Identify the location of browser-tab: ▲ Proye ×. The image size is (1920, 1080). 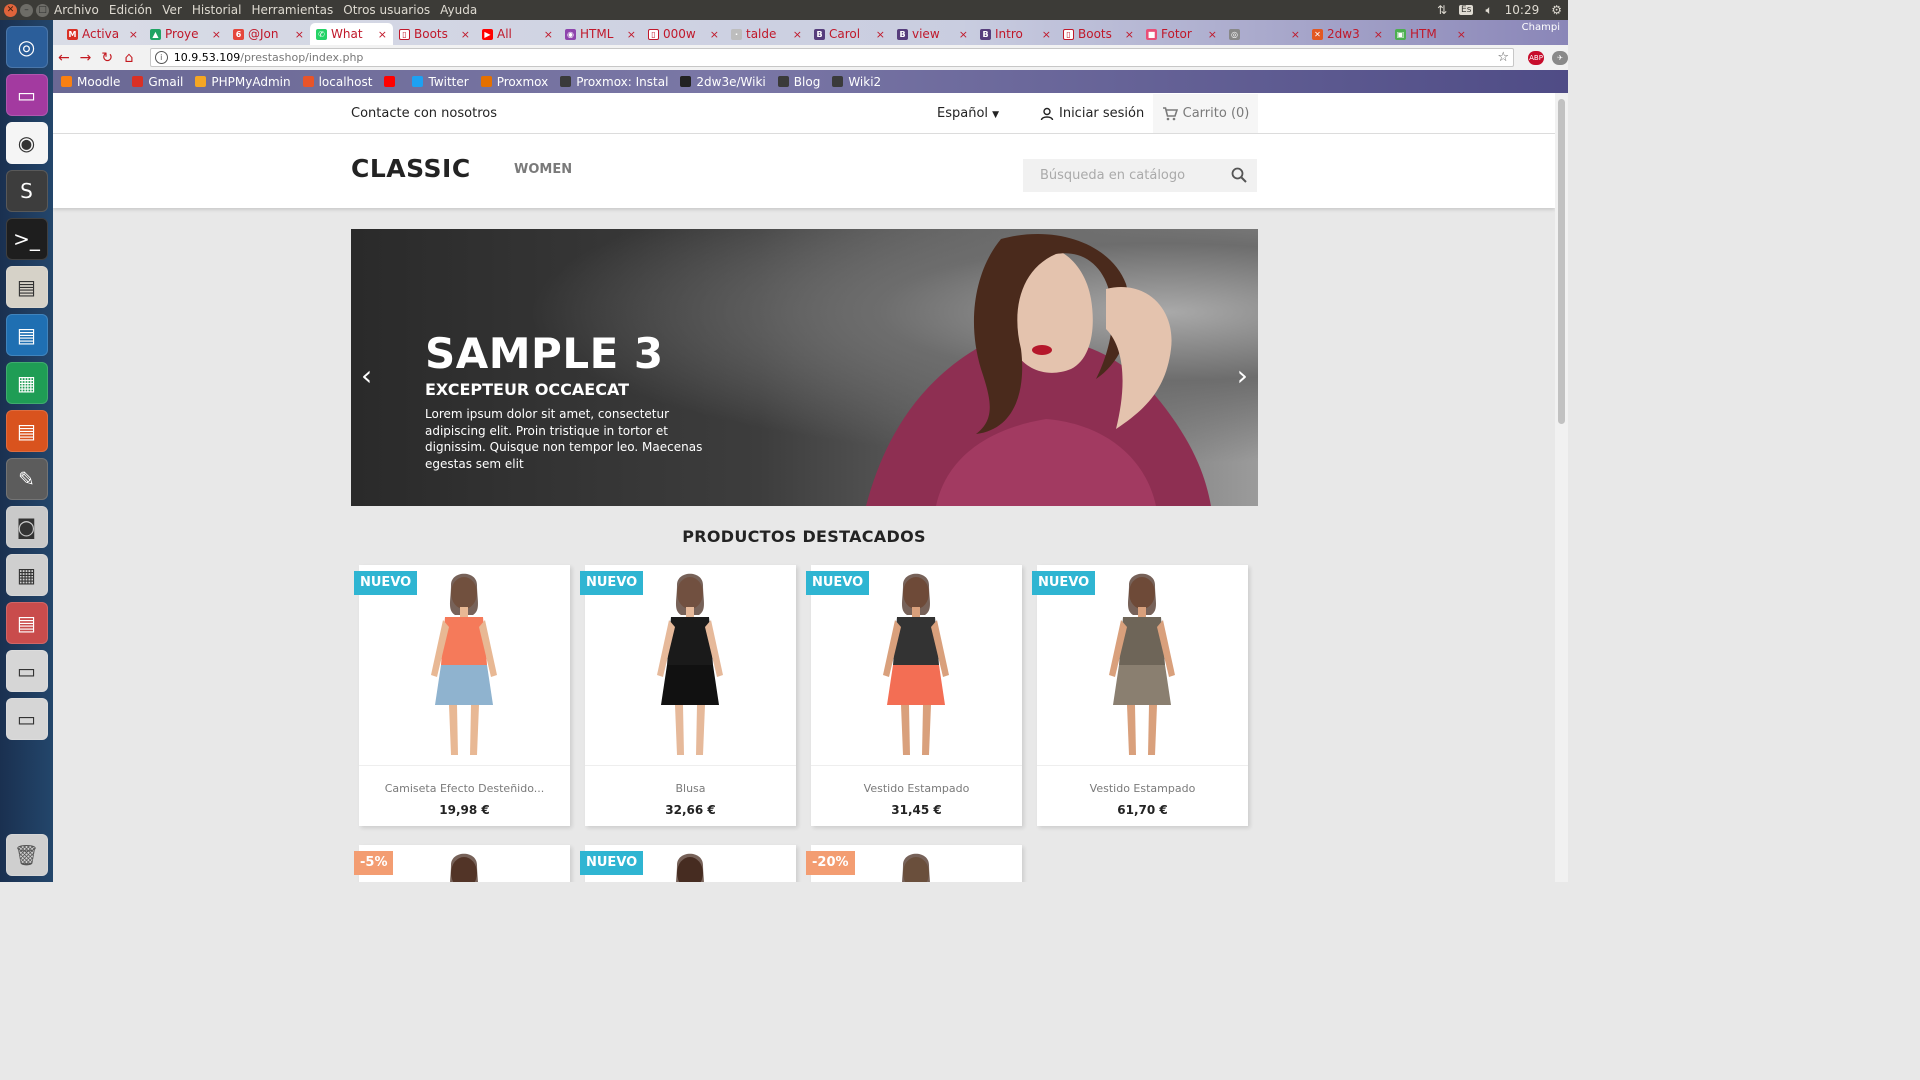
(185, 34).